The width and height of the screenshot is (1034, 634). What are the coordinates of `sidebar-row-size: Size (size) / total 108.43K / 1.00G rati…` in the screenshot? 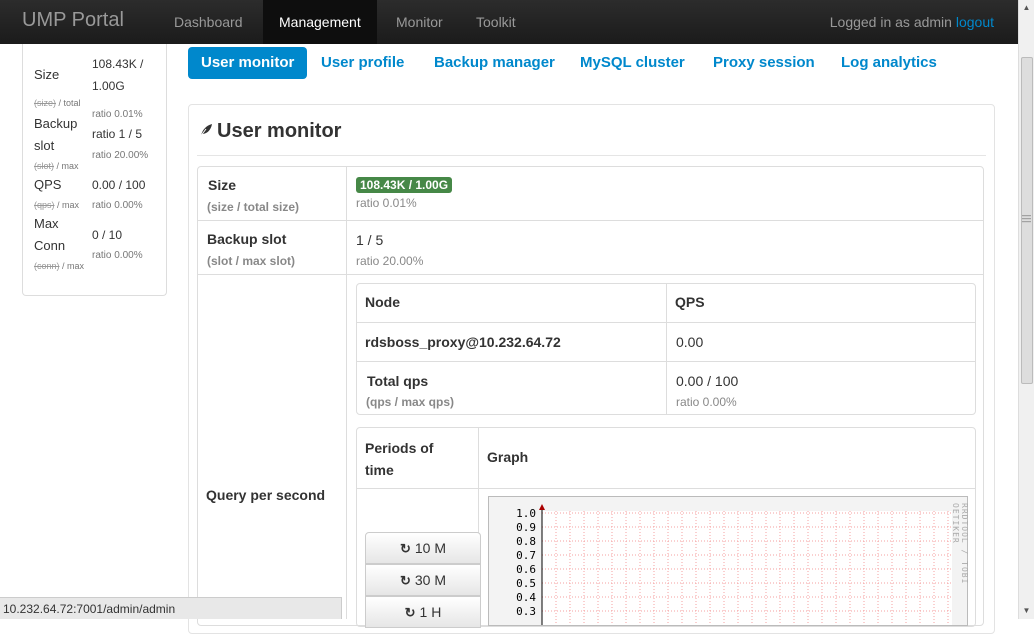 It's located at (99, 86).